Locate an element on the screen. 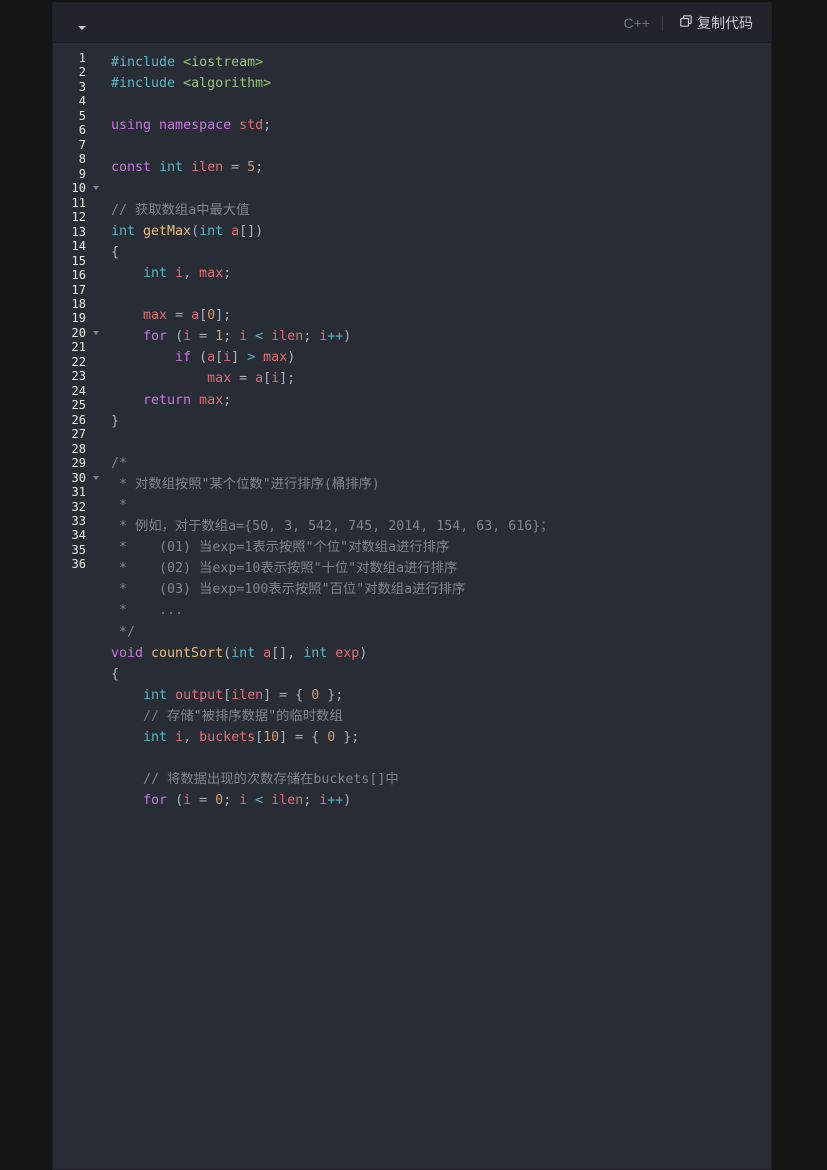  line-number: 23 is located at coordinates (79, 376).